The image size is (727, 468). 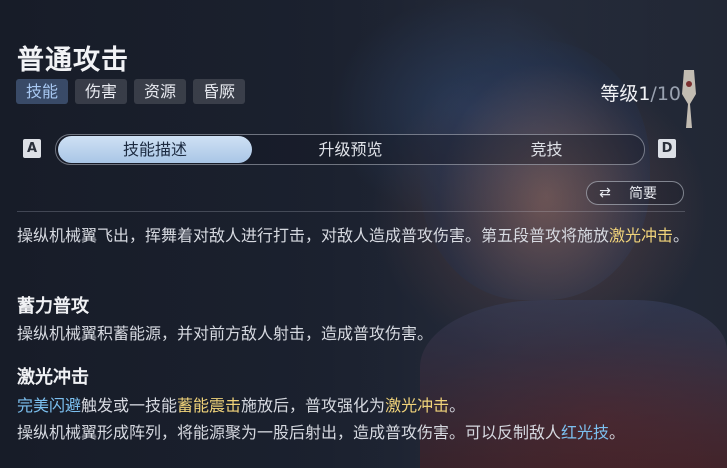 I want to click on line1-text-1: 触发或一技能, so click(x=129, y=405).